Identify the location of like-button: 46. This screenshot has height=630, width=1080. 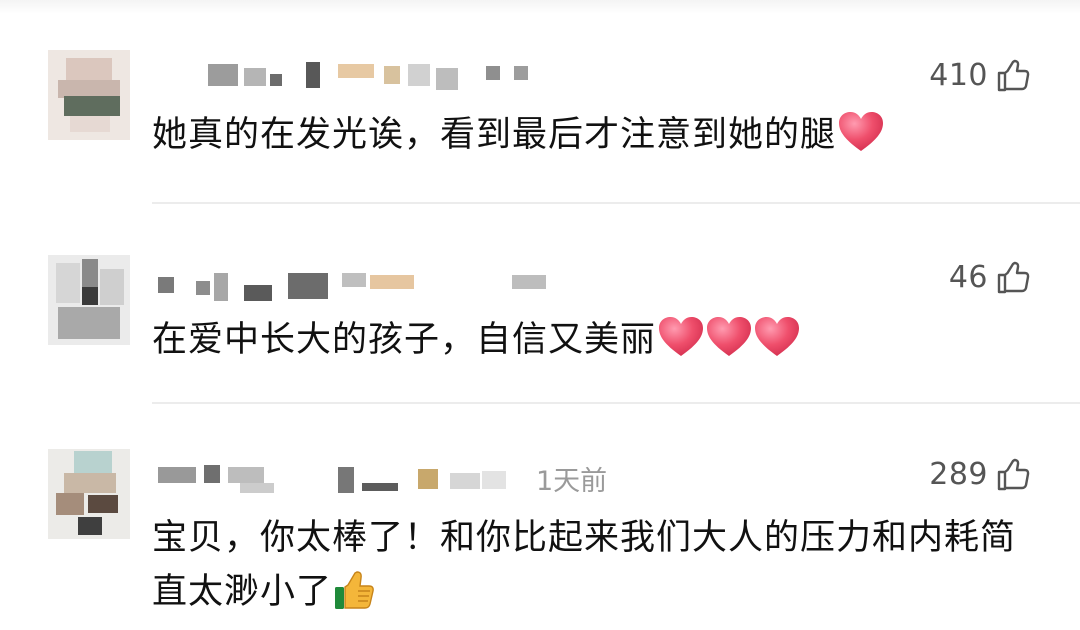
(989, 277).